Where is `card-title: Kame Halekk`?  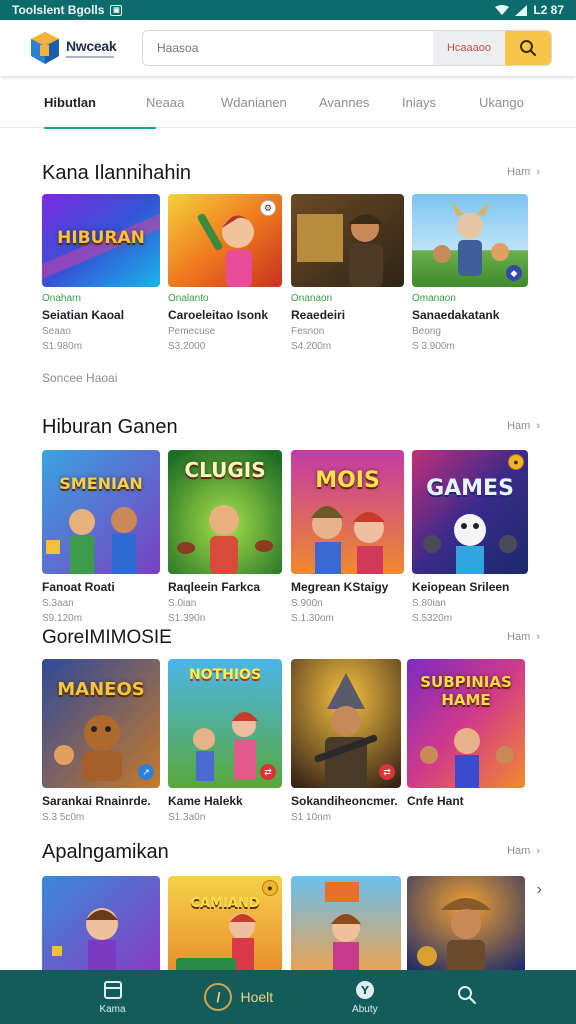
card-title: Kame Halekk is located at coordinates (205, 801).